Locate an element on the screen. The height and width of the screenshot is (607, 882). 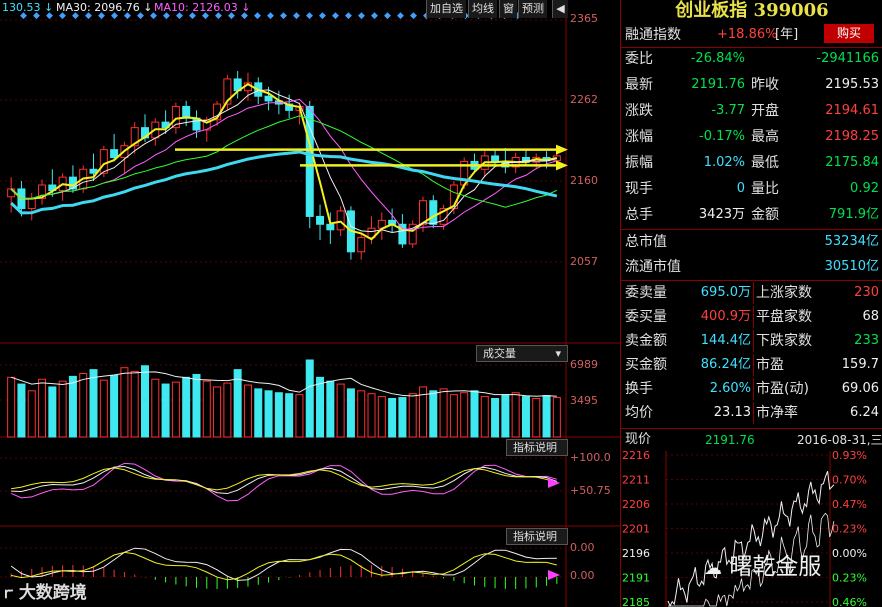
ma-button: 均线 is located at coordinates (482, 9).